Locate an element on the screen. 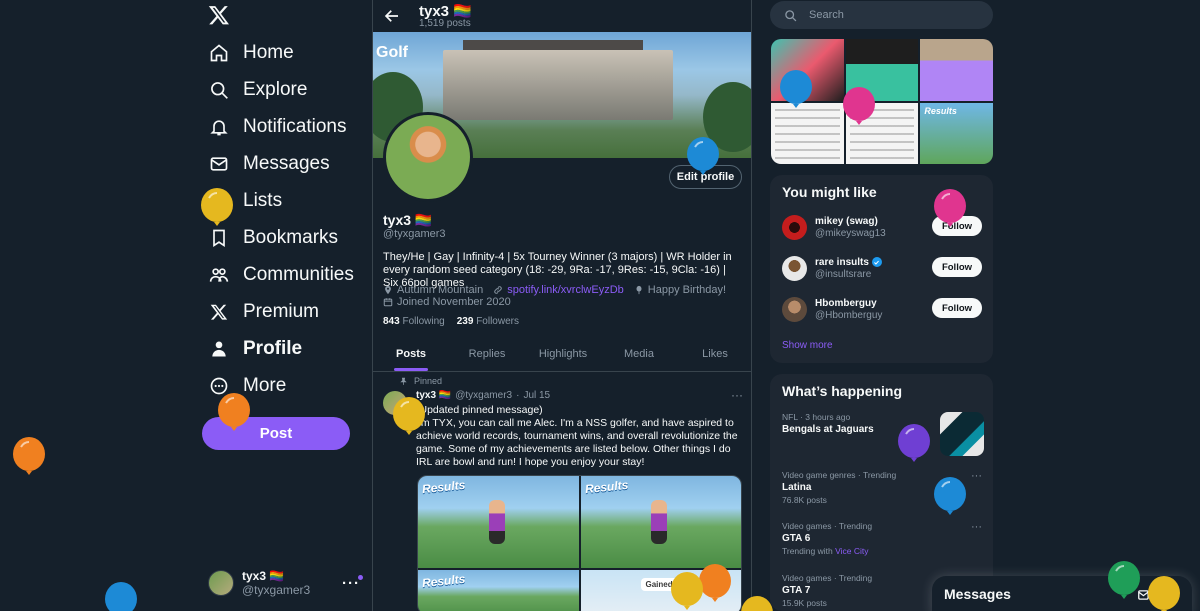  account-switcher: tyx3 🏳️‍🌈 @tyxgamer3 ··· is located at coordinates (285, 583).